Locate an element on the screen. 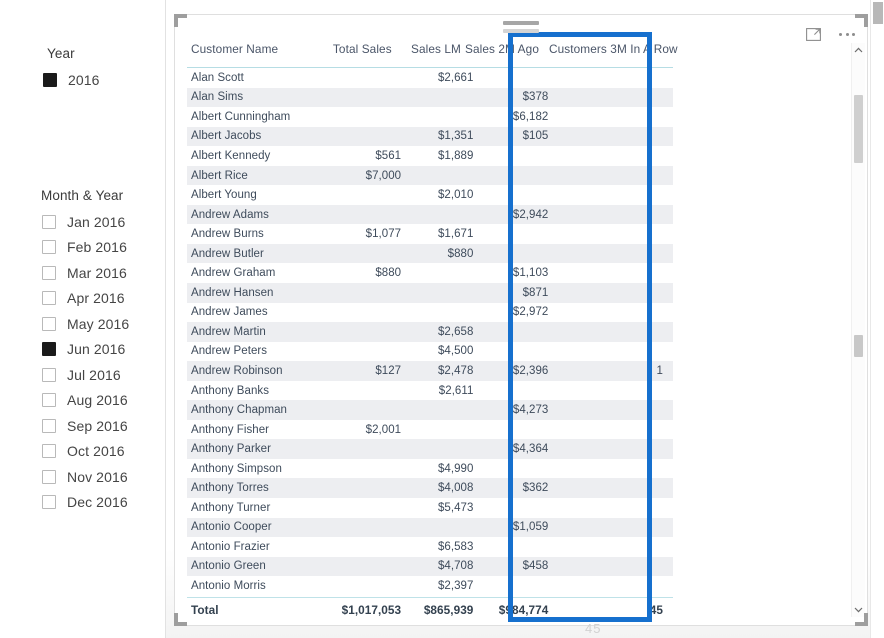 The image size is (884, 638). cell-sales-2m-ago: $2,396 is located at coordinates (530, 370).